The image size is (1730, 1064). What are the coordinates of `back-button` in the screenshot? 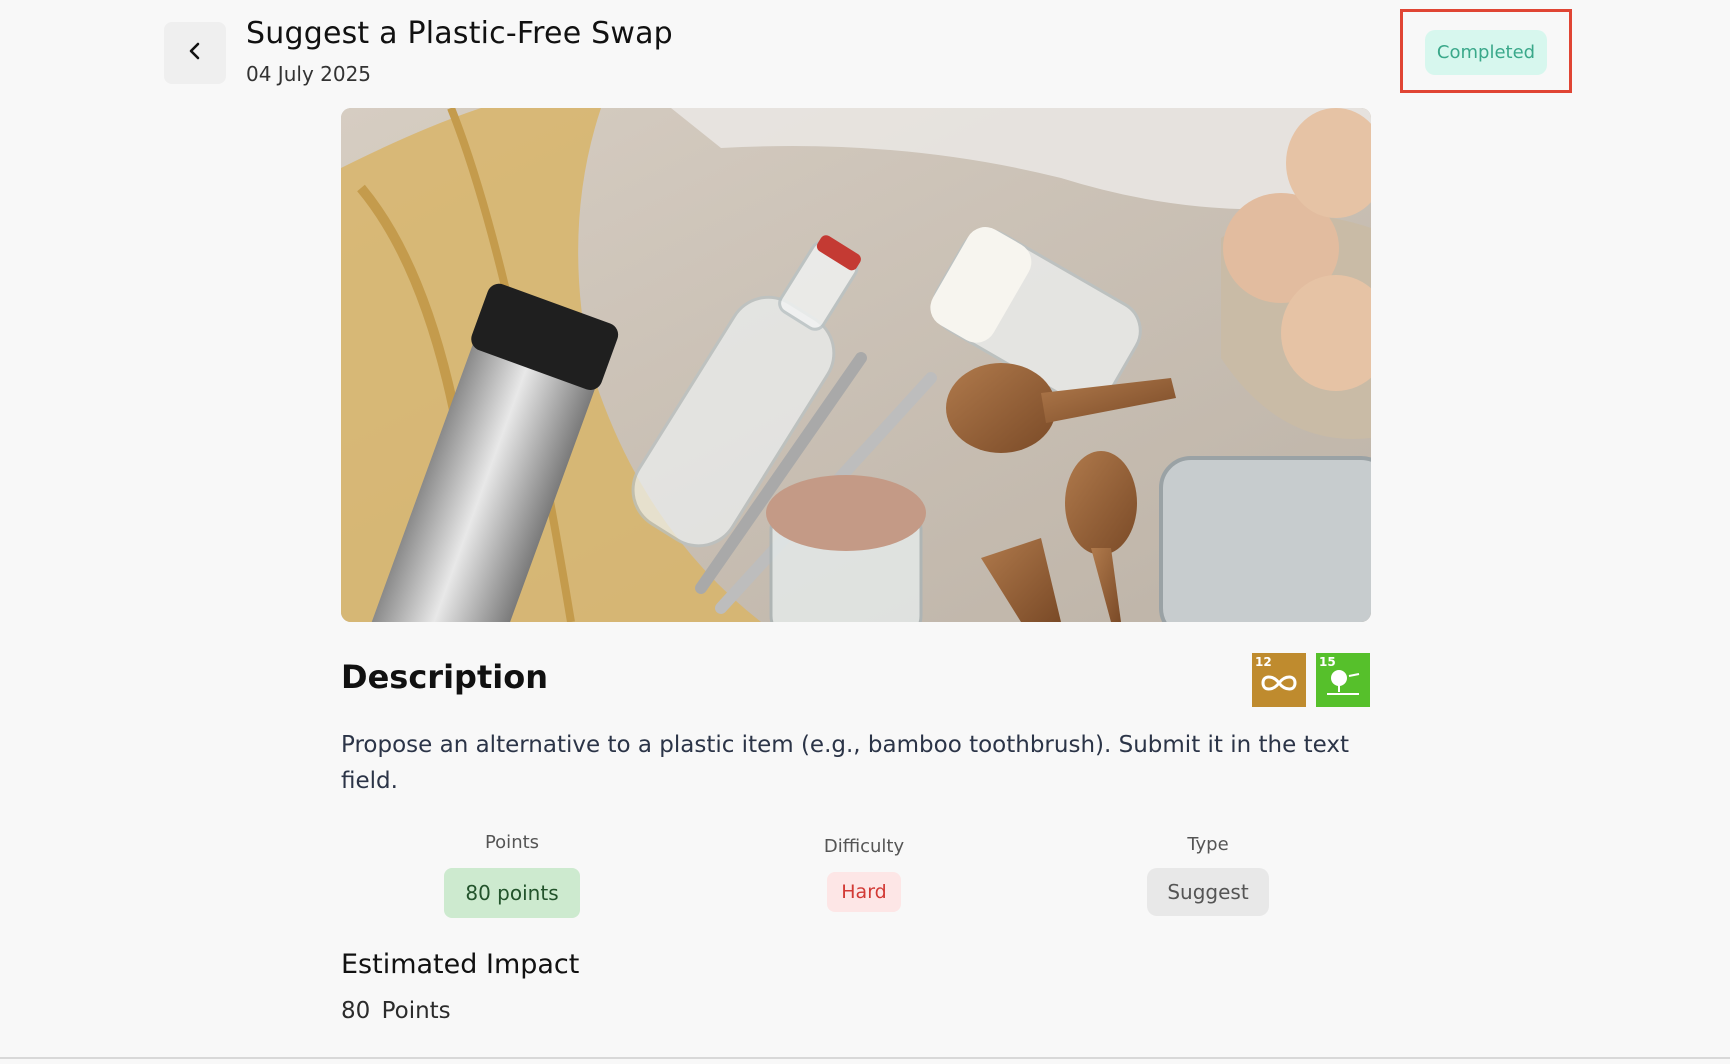 It's located at (195, 53).